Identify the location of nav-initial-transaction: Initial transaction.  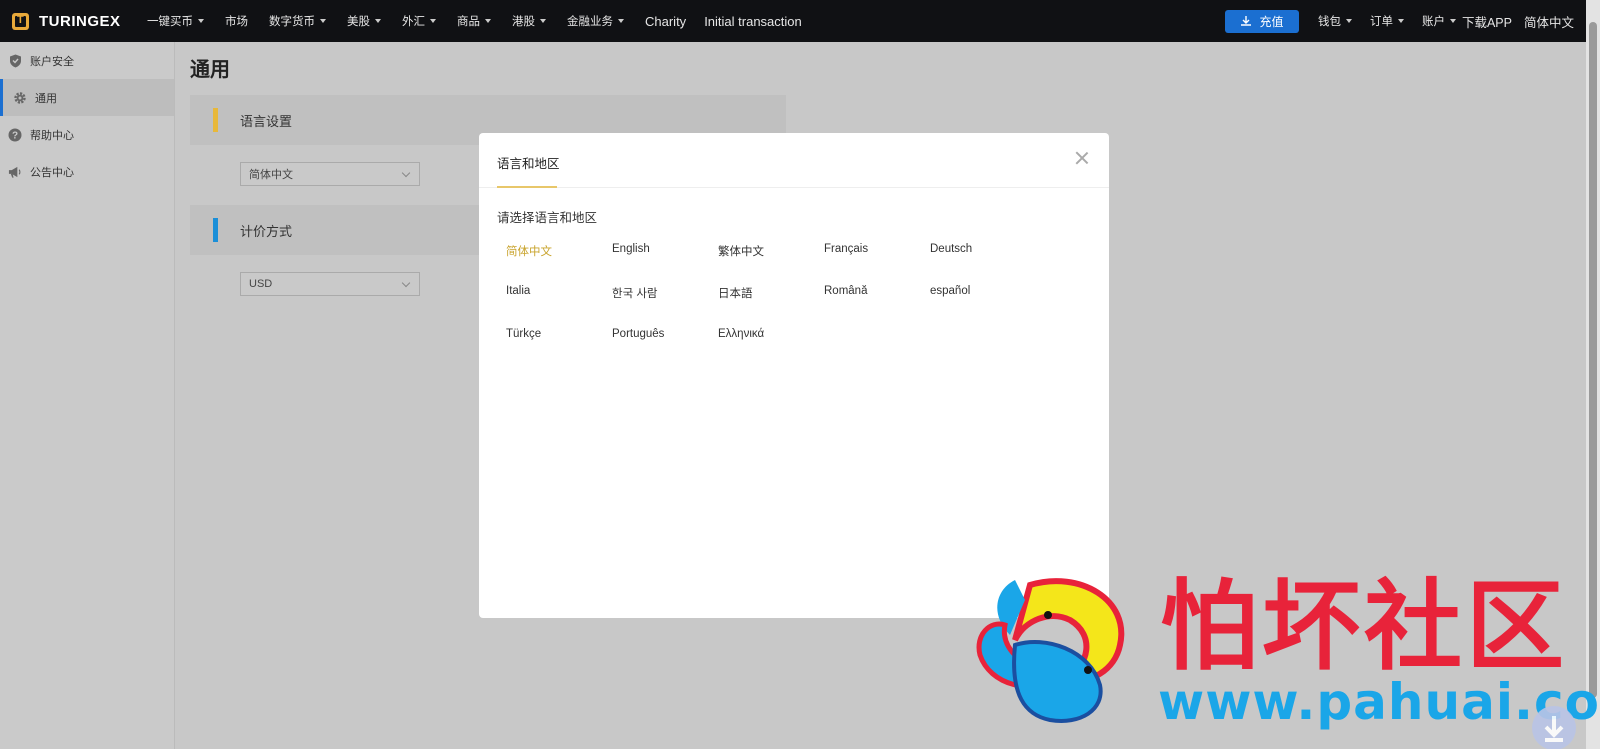
(753, 21).